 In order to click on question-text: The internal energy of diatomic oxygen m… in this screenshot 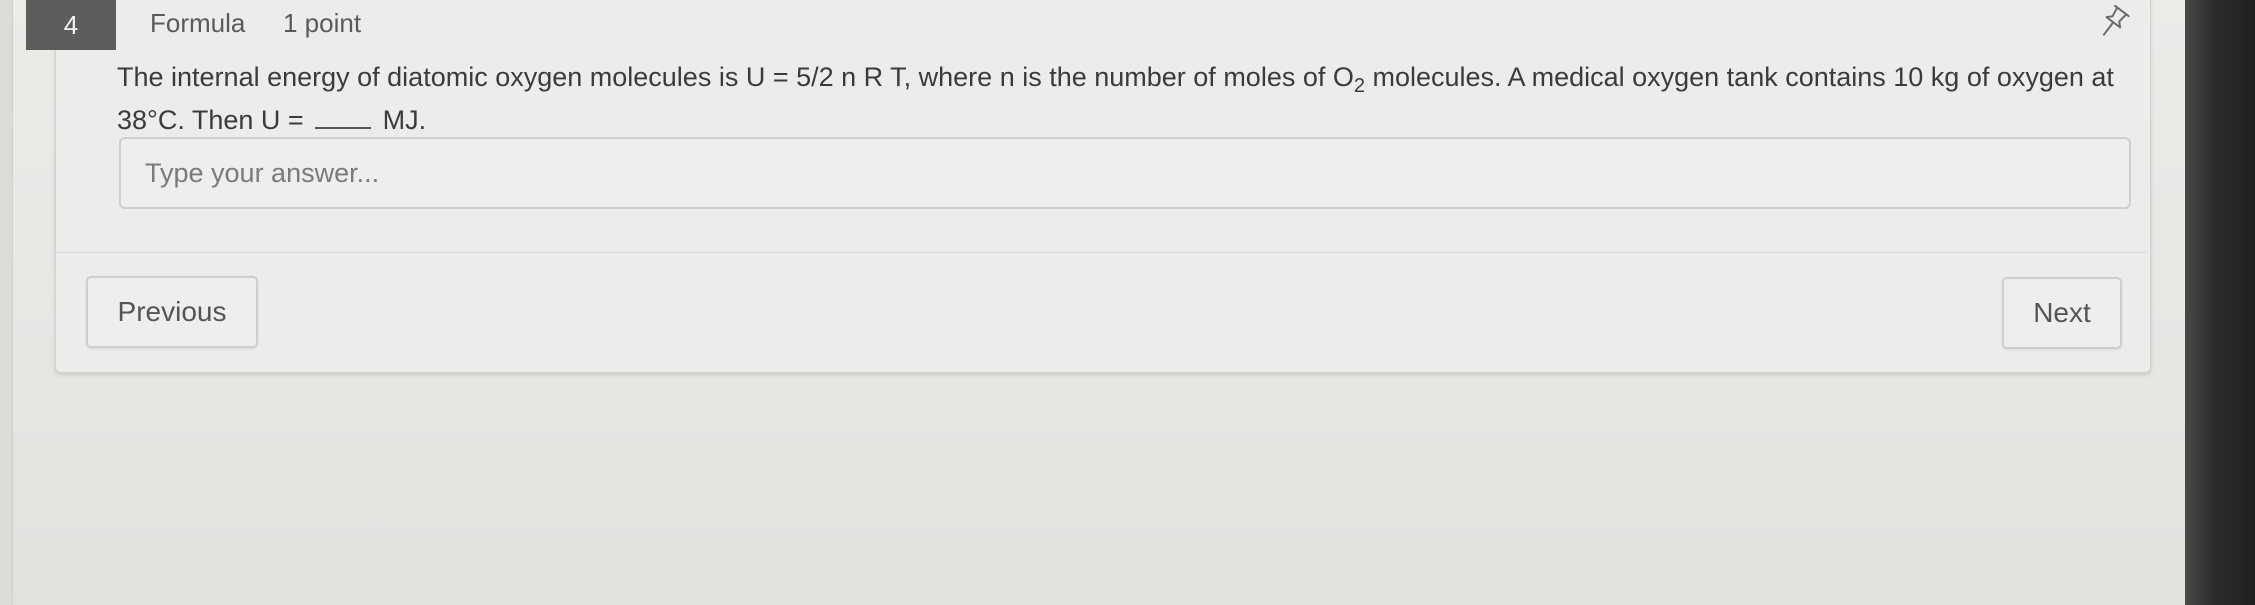, I will do `click(1122, 99)`.